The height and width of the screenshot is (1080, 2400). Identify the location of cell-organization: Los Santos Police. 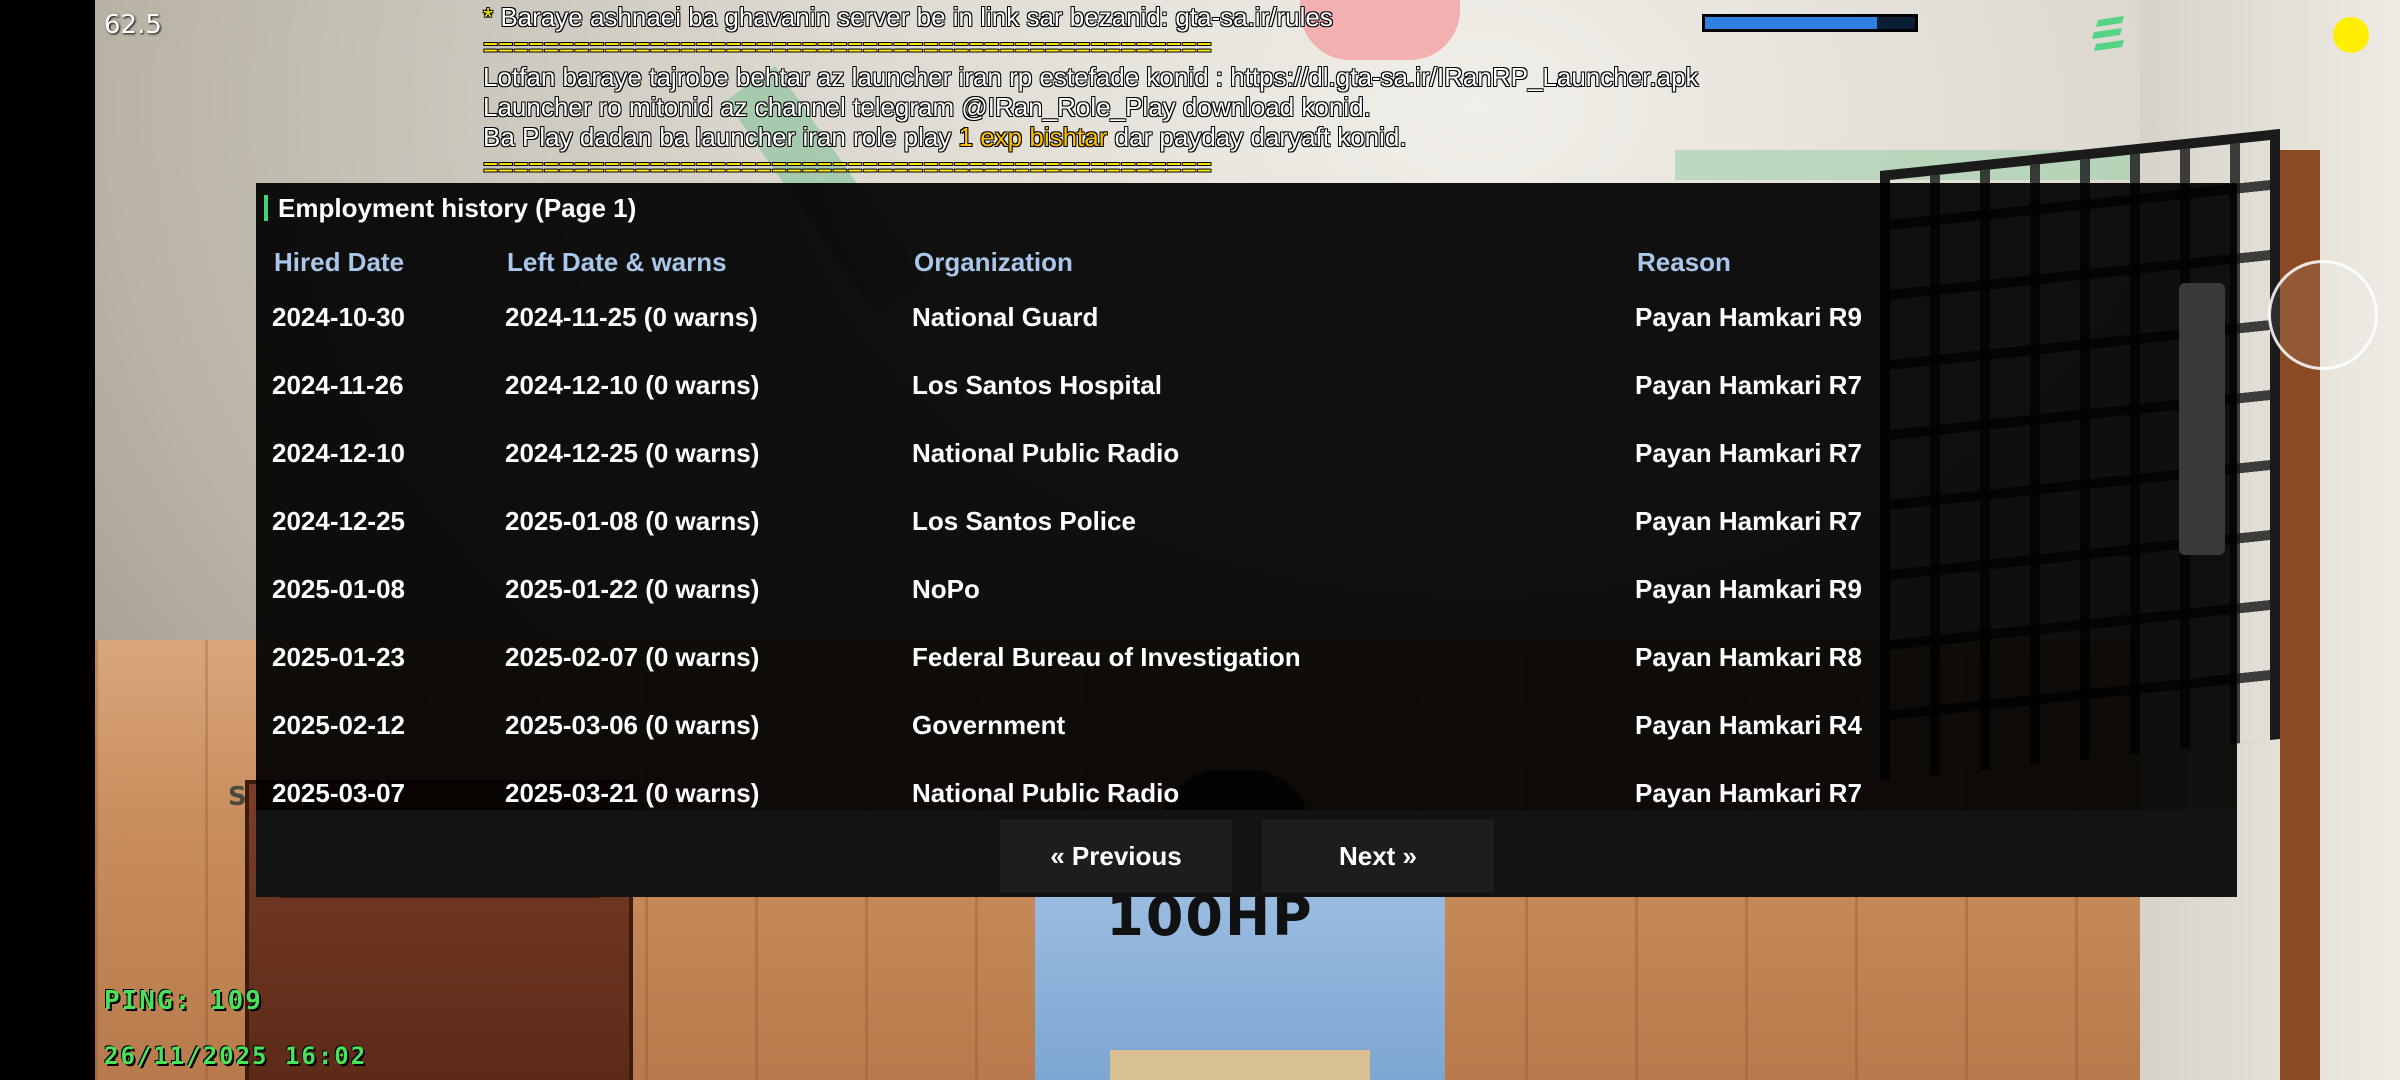
(1024, 521).